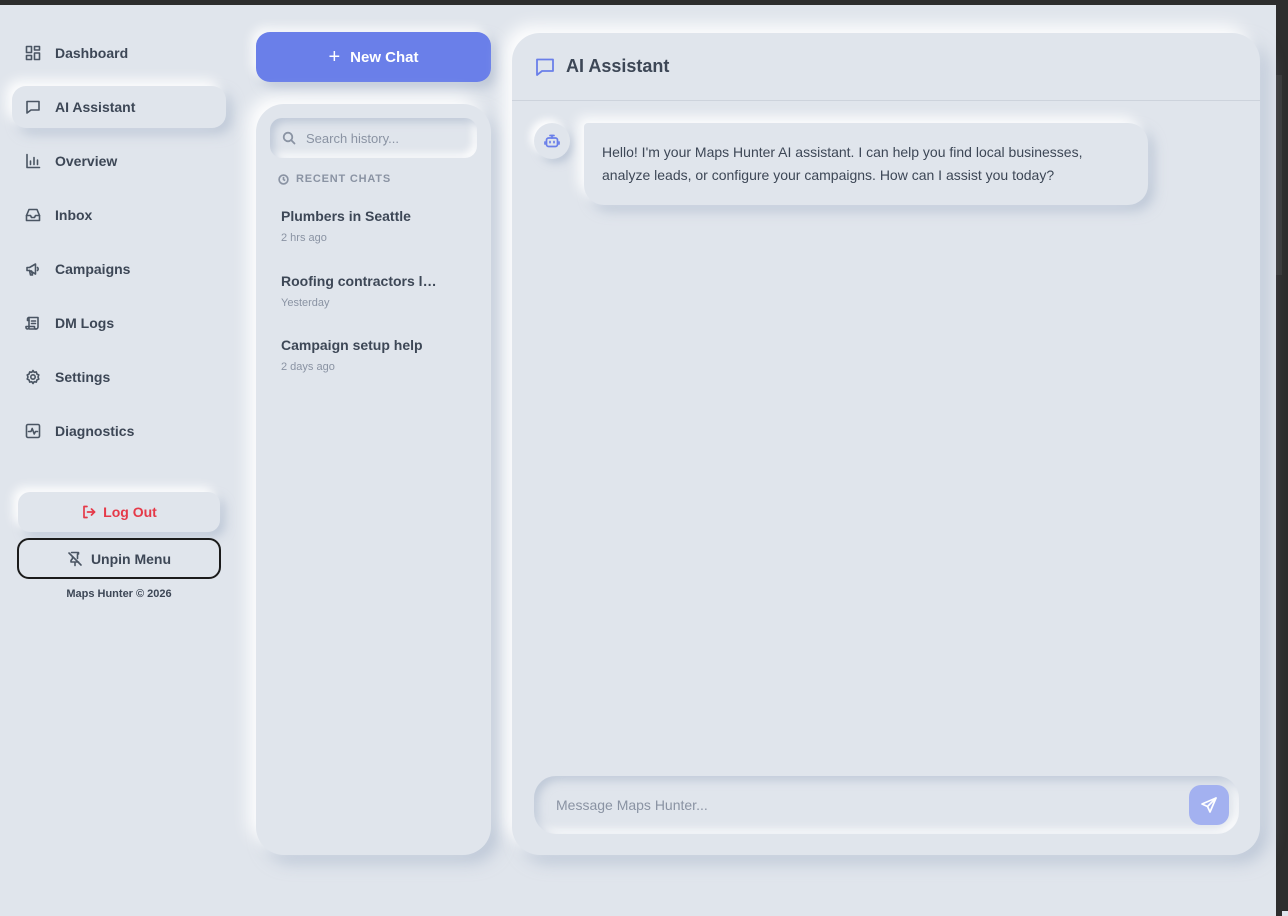  I want to click on chat-title: AI Assistant, so click(618, 66).